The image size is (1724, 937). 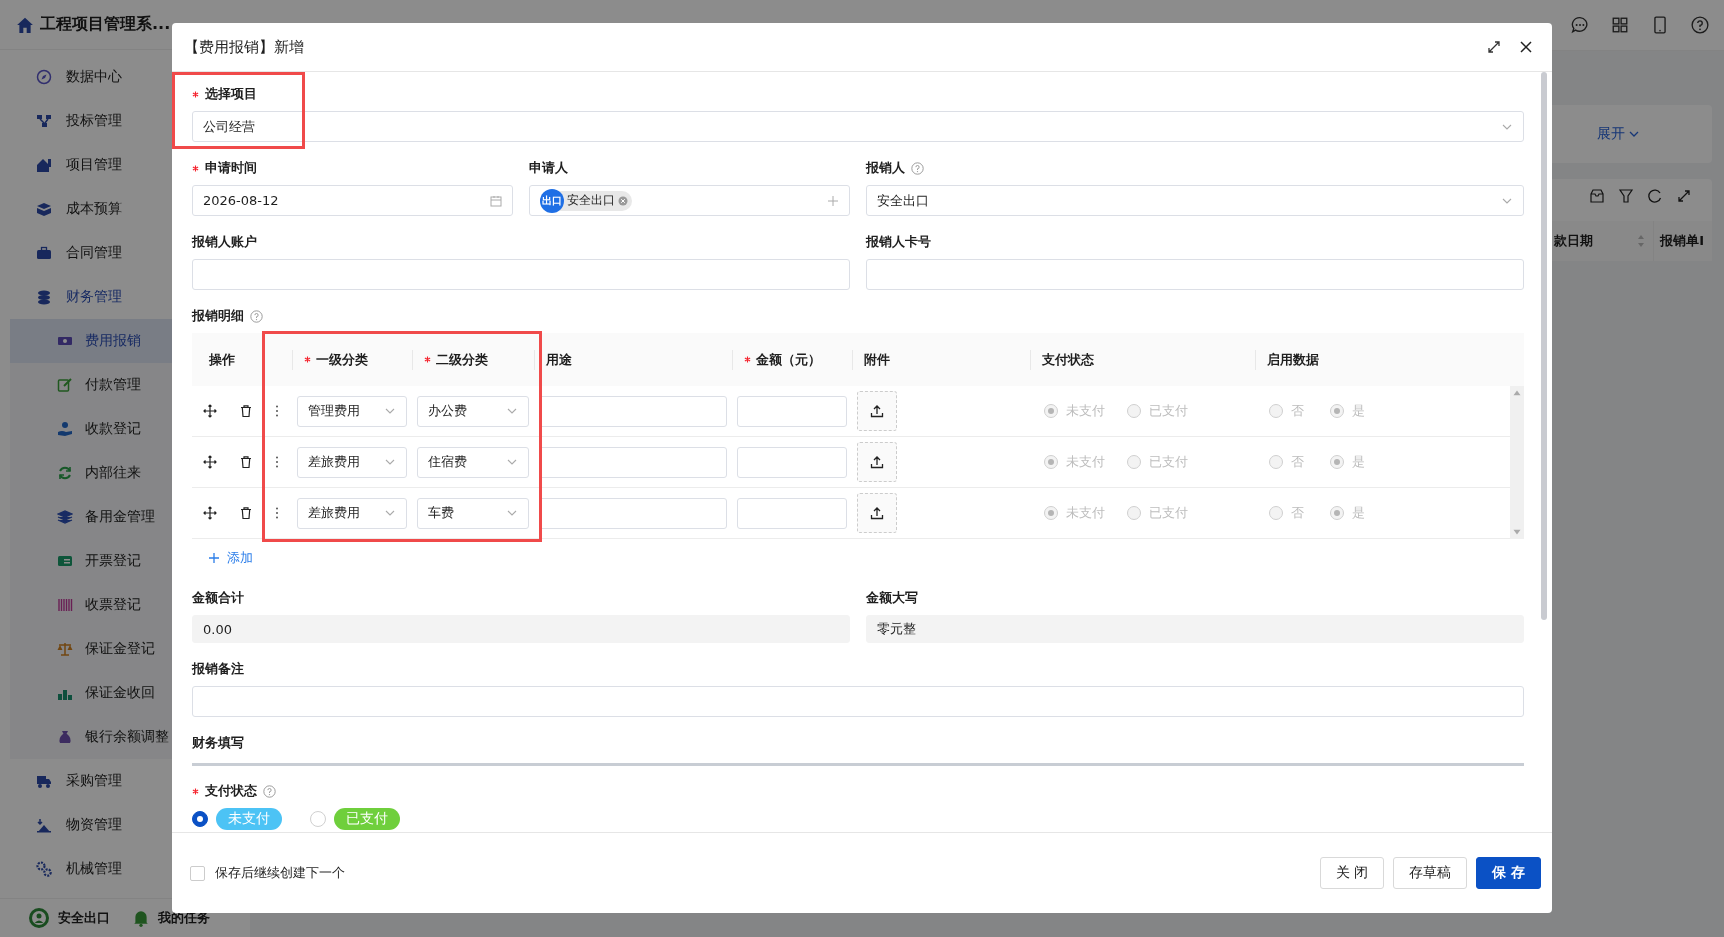 What do you see at coordinates (885, 168) in the screenshot?
I see `field-label: 报销人` at bounding box center [885, 168].